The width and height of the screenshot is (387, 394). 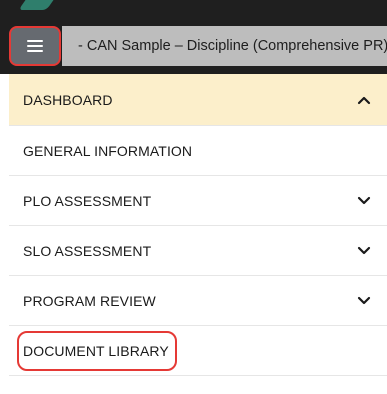 What do you see at coordinates (96, 350) in the screenshot?
I see `nav-item-label: DOCUMENT LIBRARY` at bounding box center [96, 350].